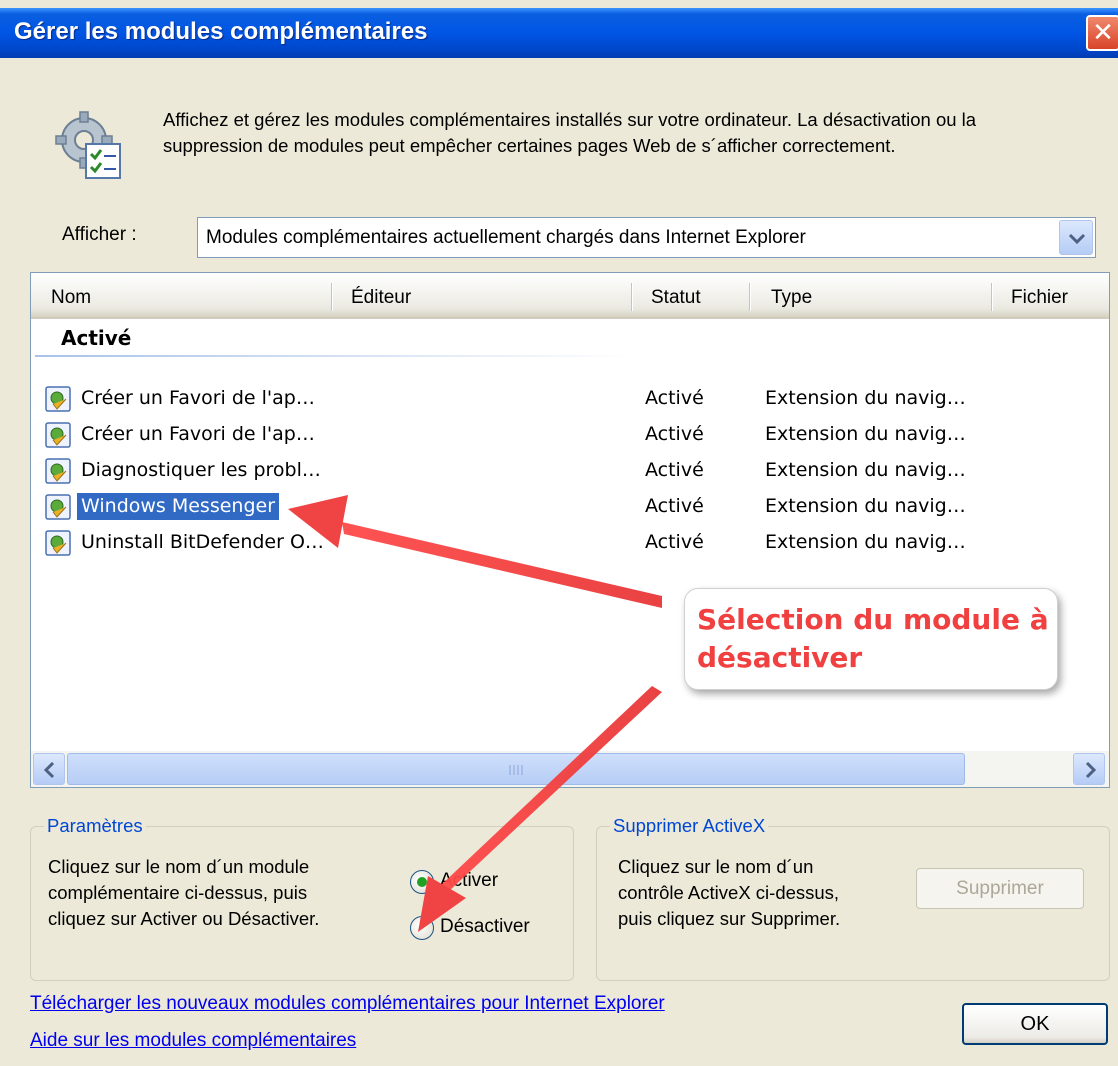  I want to click on scroll-thumb, so click(516, 769).